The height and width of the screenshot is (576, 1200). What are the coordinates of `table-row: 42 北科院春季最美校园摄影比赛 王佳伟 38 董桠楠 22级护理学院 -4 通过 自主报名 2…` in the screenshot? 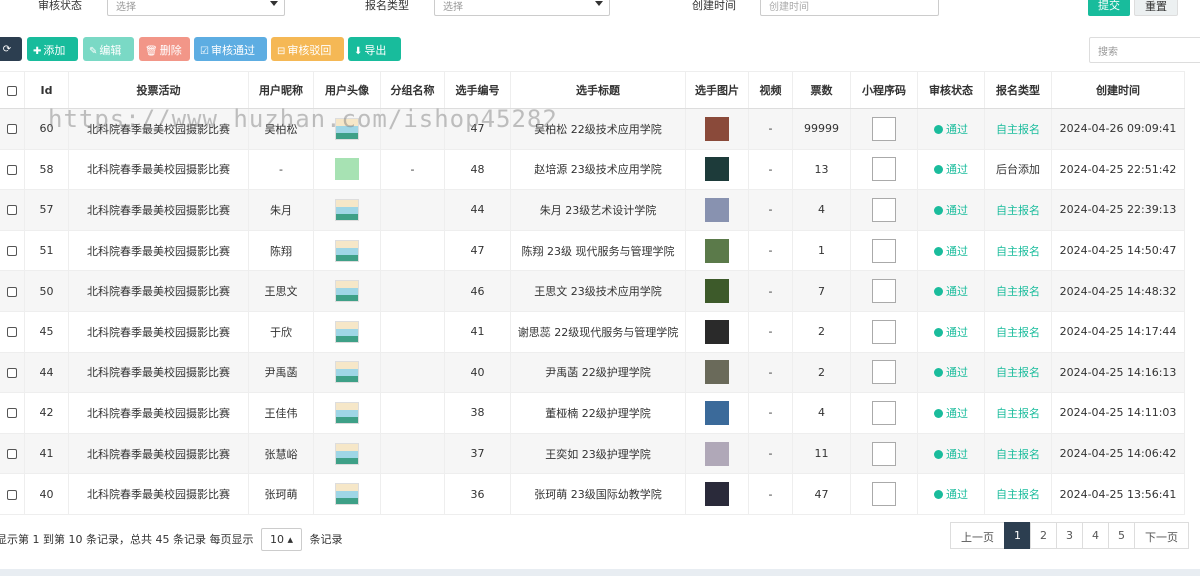 It's located at (592, 413).